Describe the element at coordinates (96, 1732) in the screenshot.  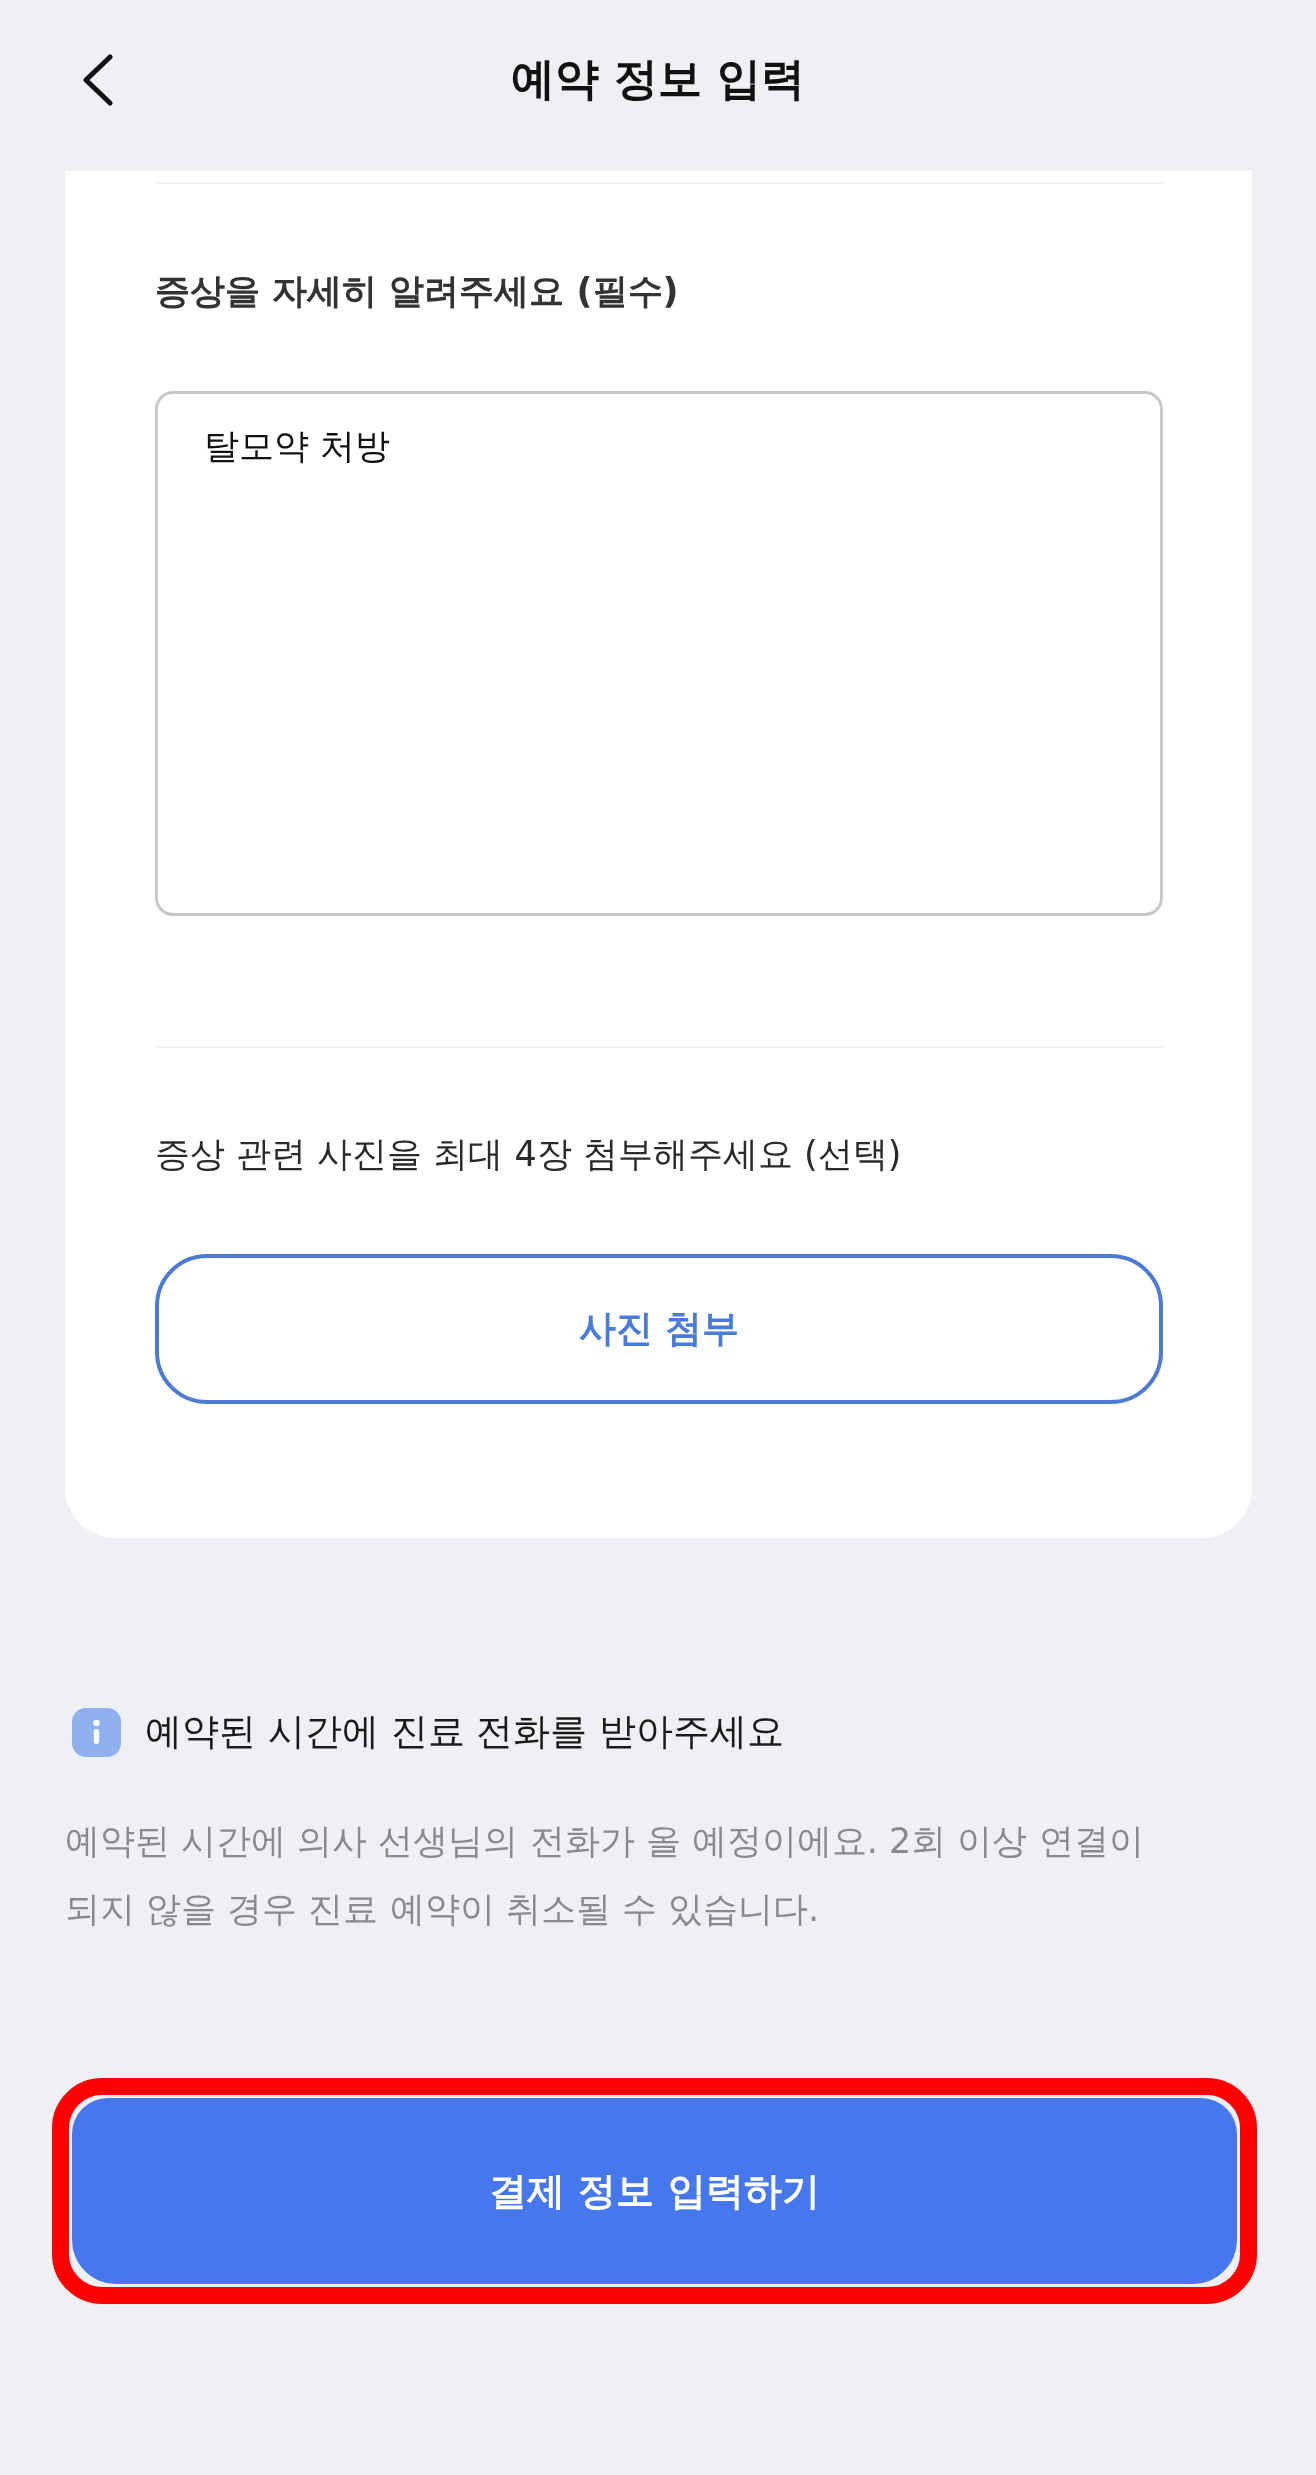
I see `info-icon` at that location.